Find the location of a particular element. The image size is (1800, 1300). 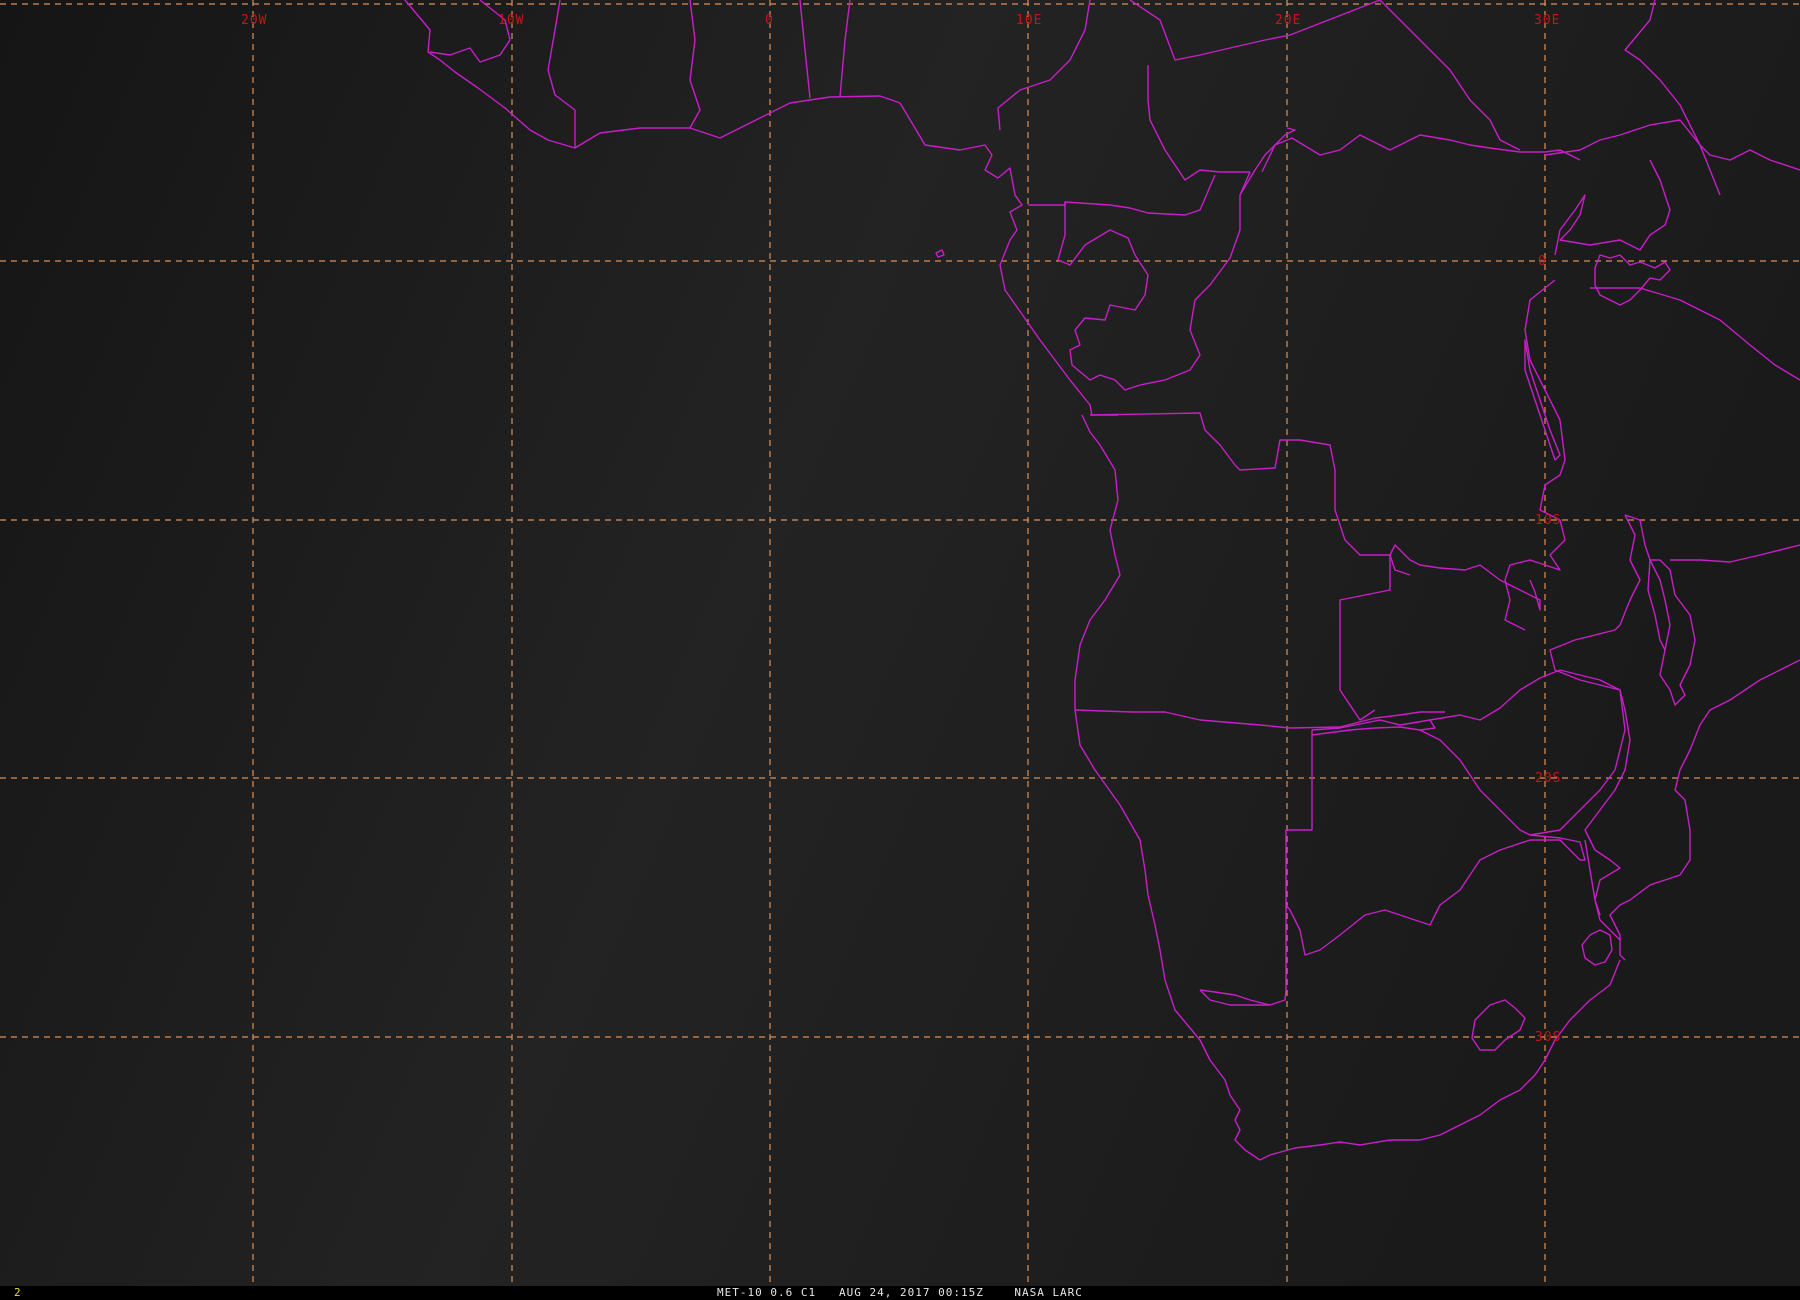

lon-label-20e: 20E is located at coordinates (1288, 20).